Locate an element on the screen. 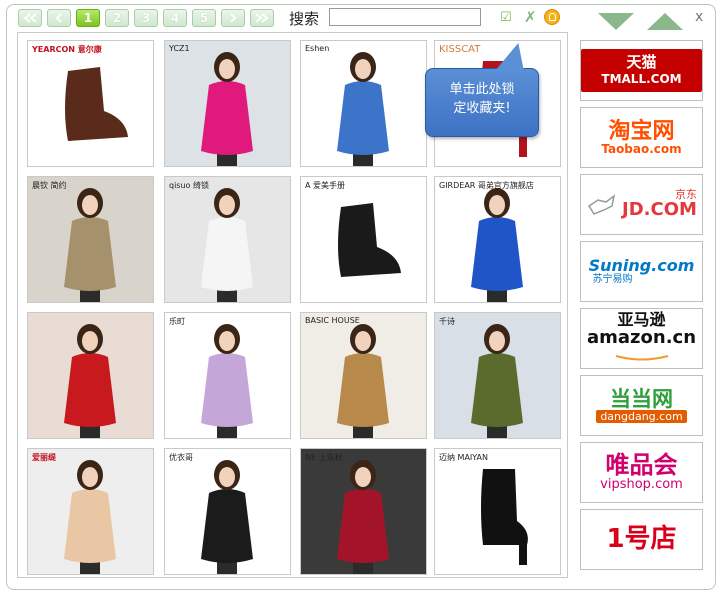  product-card: Eshen is located at coordinates (363, 103).